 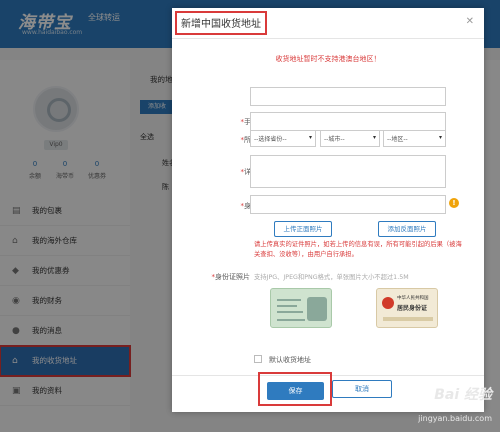 What do you see at coordinates (303, 229) in the screenshot?
I see `upload-front-button: 上传正面照片` at bounding box center [303, 229].